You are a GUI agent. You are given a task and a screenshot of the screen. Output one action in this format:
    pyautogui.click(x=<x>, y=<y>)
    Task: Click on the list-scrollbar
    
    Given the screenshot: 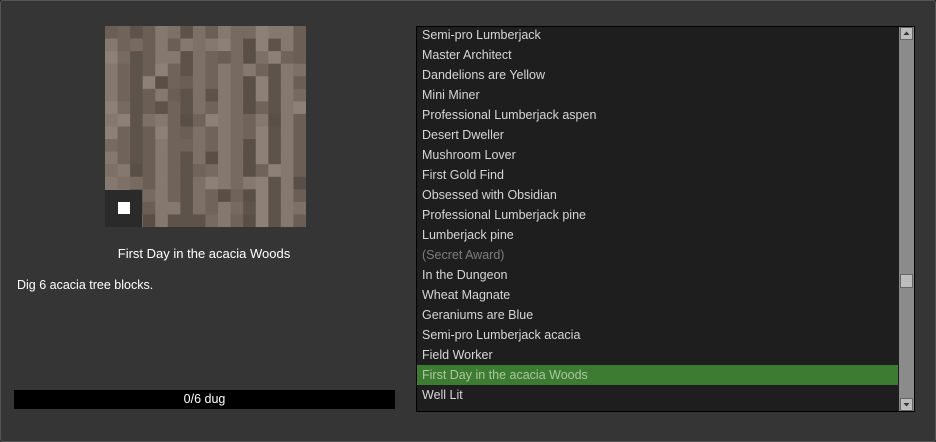 What is the action you would take?
    pyautogui.click(x=906, y=219)
    